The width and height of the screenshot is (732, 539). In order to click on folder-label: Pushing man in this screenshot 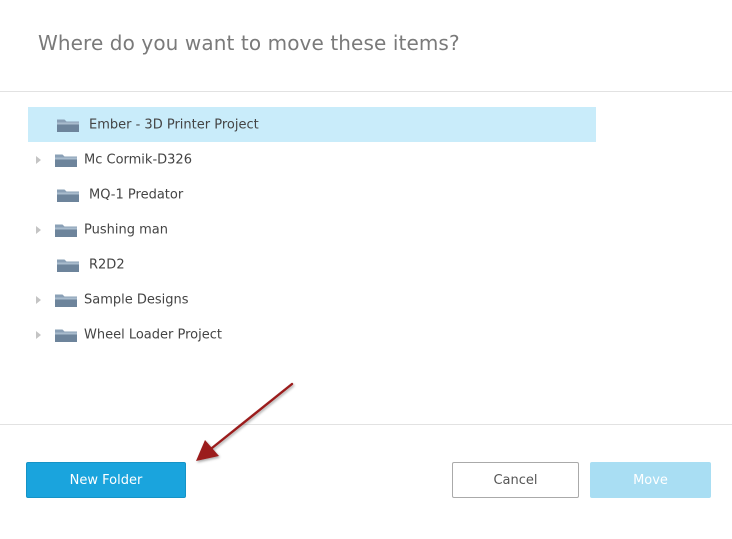, I will do `click(126, 229)`.